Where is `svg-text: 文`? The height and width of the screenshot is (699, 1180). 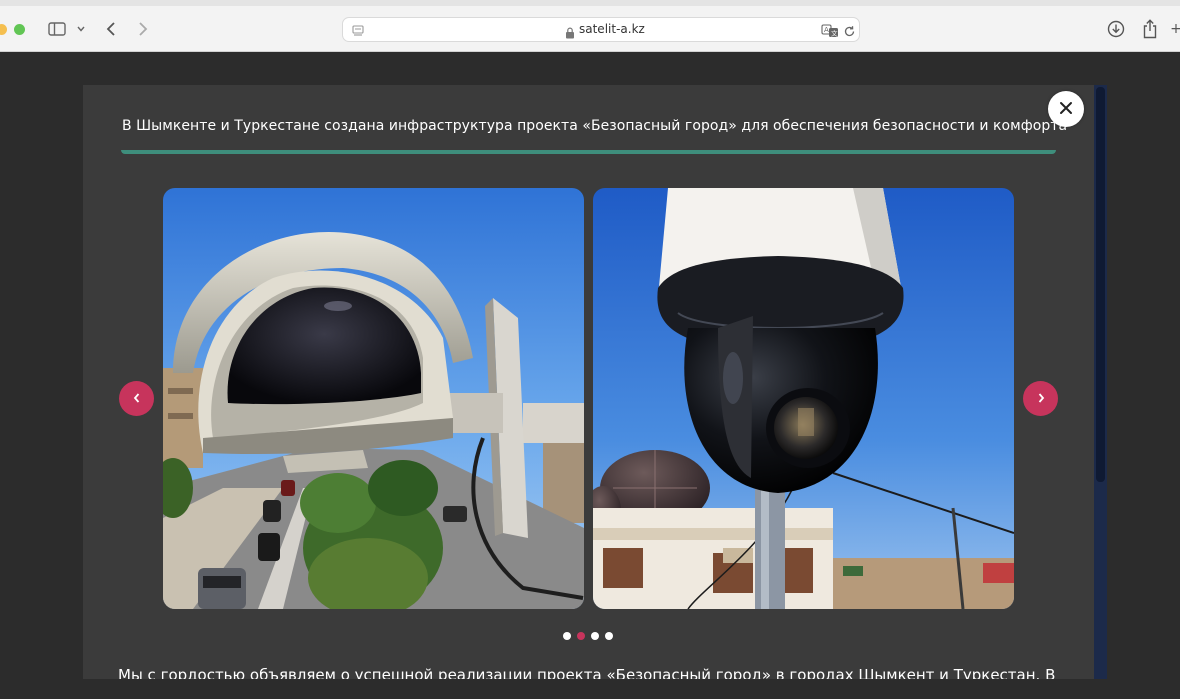
svg-text: 文 is located at coordinates (834, 32).